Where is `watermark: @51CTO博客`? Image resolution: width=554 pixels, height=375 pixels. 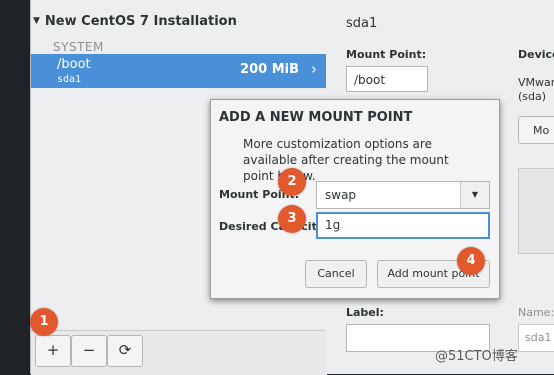 watermark: @51CTO博客 is located at coordinates (476, 356).